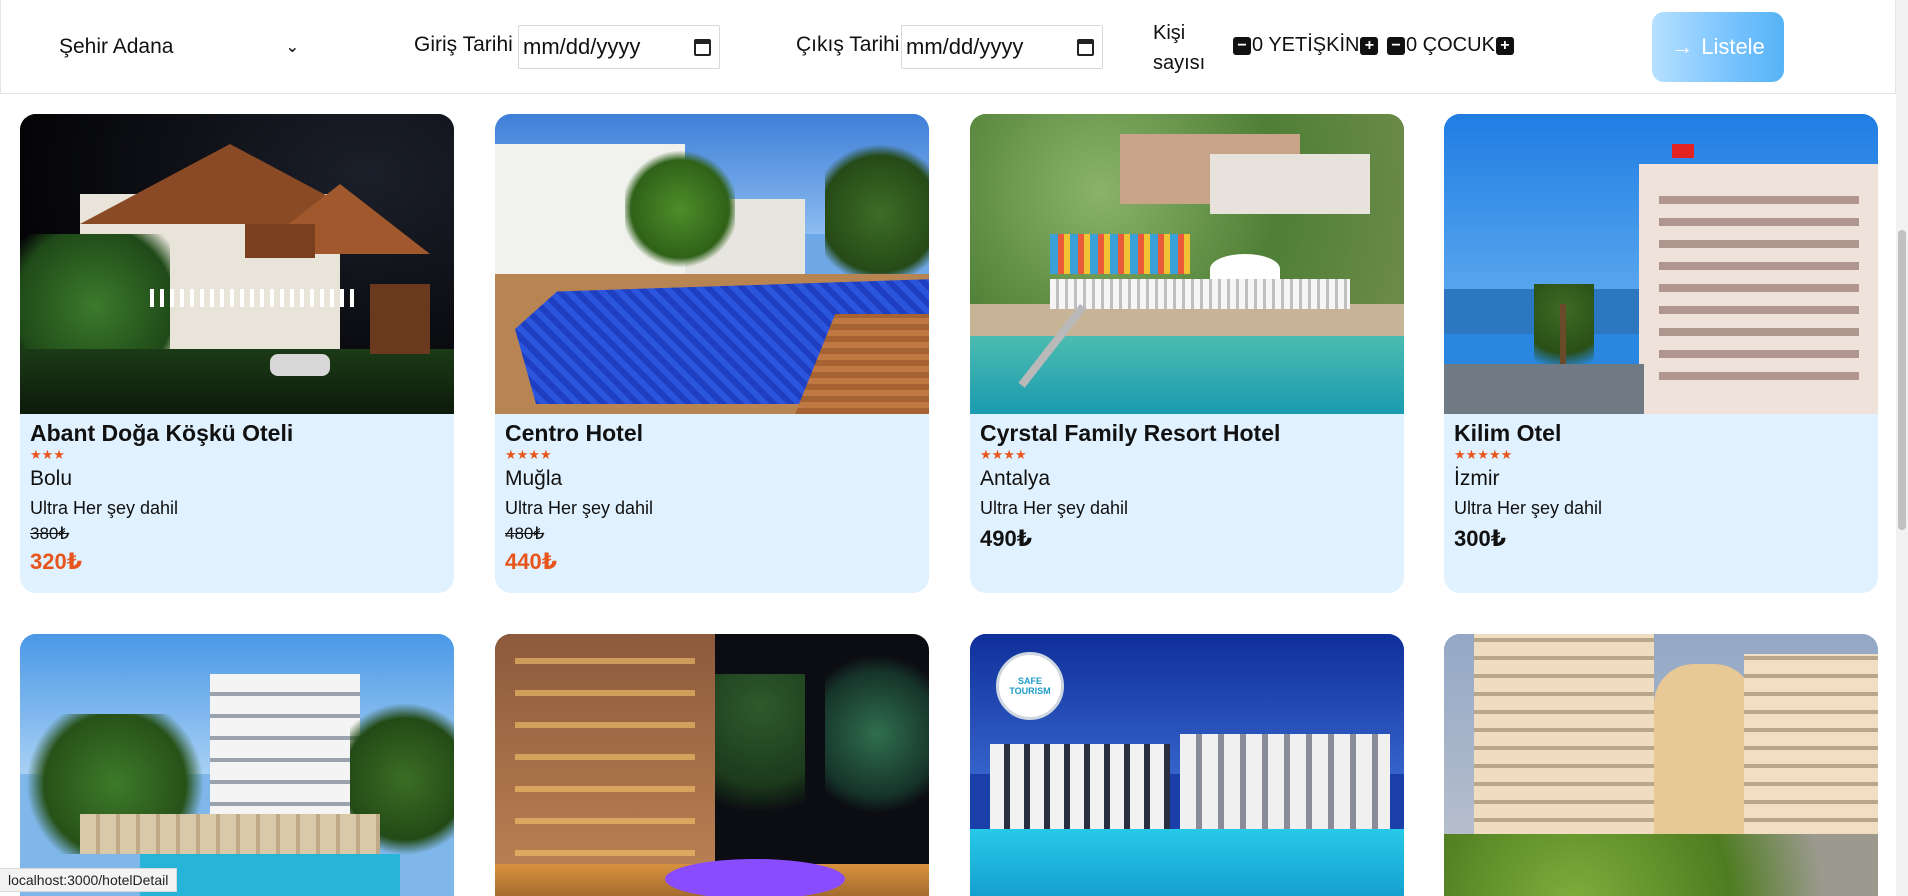 This screenshot has width=1908, height=896. What do you see at coordinates (47, 454) in the screenshot?
I see `star-rating: ★★★` at bounding box center [47, 454].